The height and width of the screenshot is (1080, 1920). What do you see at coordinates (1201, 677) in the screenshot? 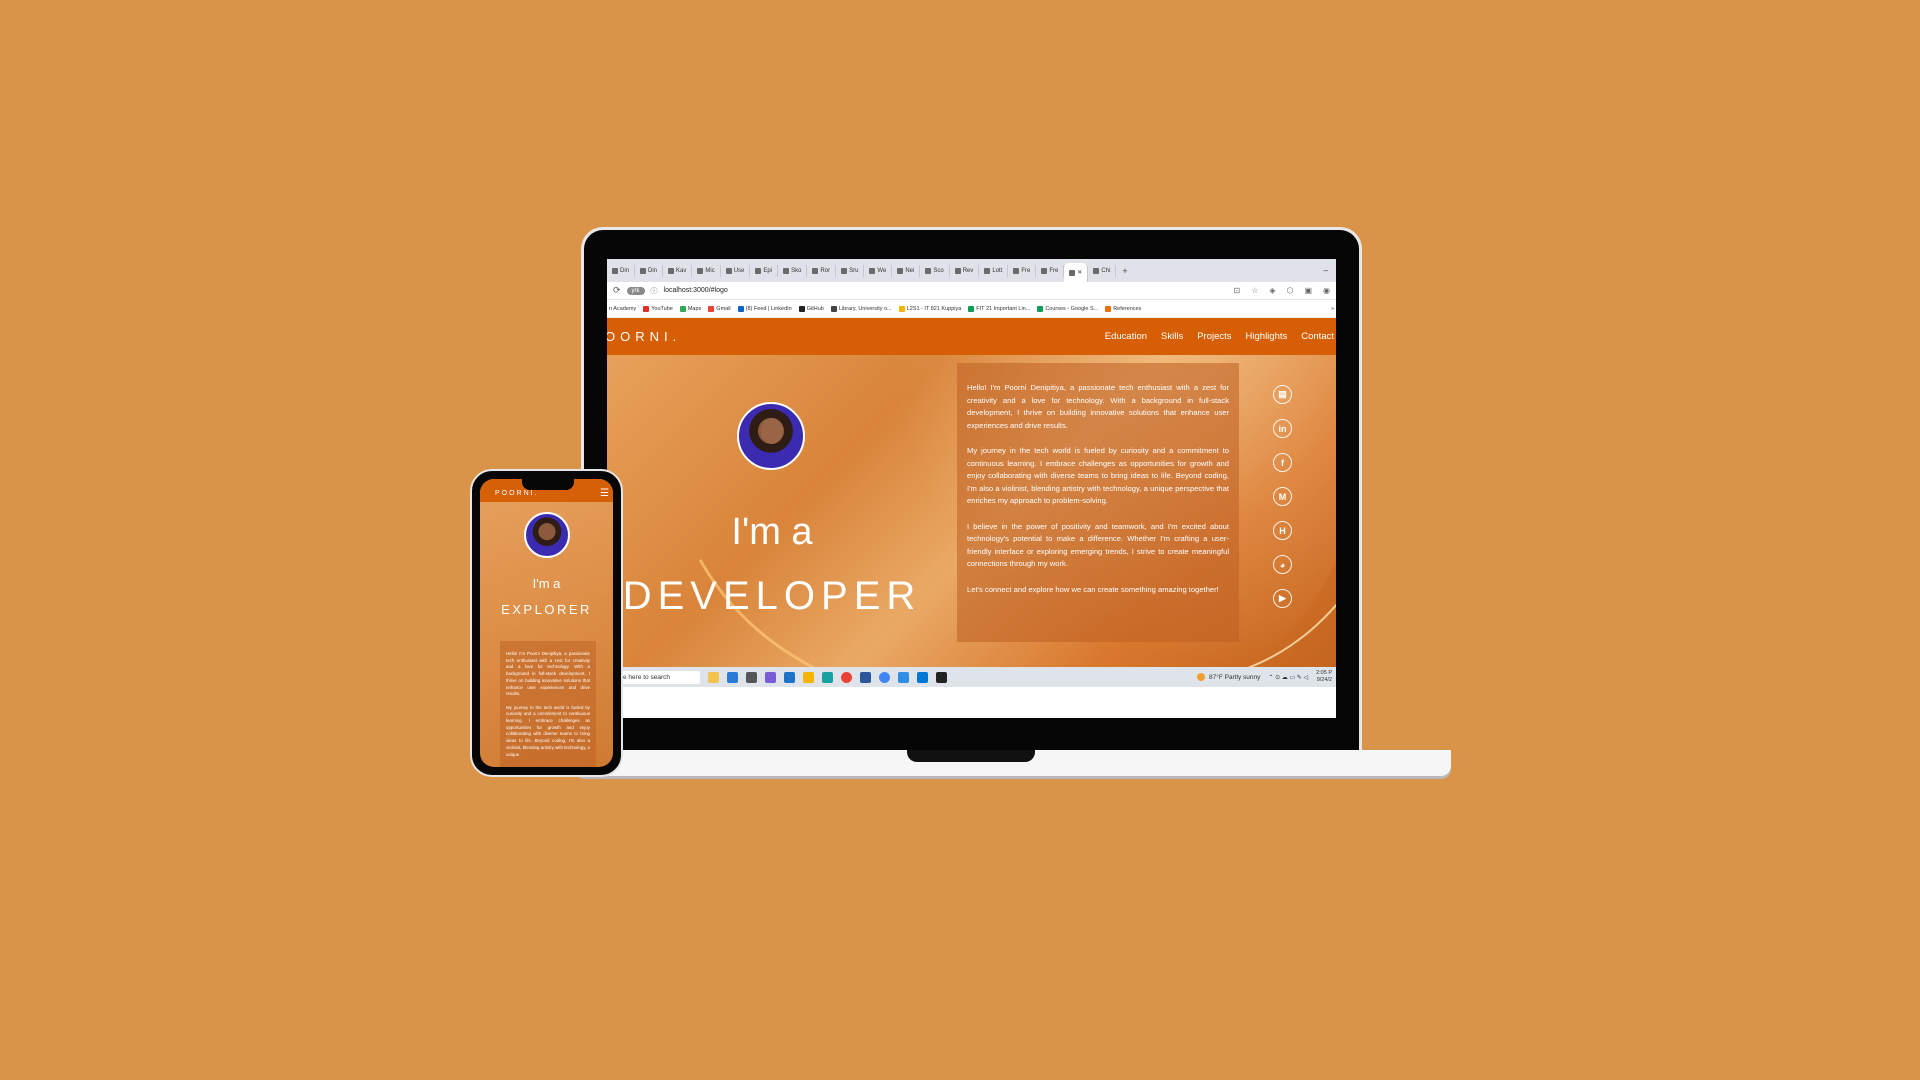
I see `sun-icon` at bounding box center [1201, 677].